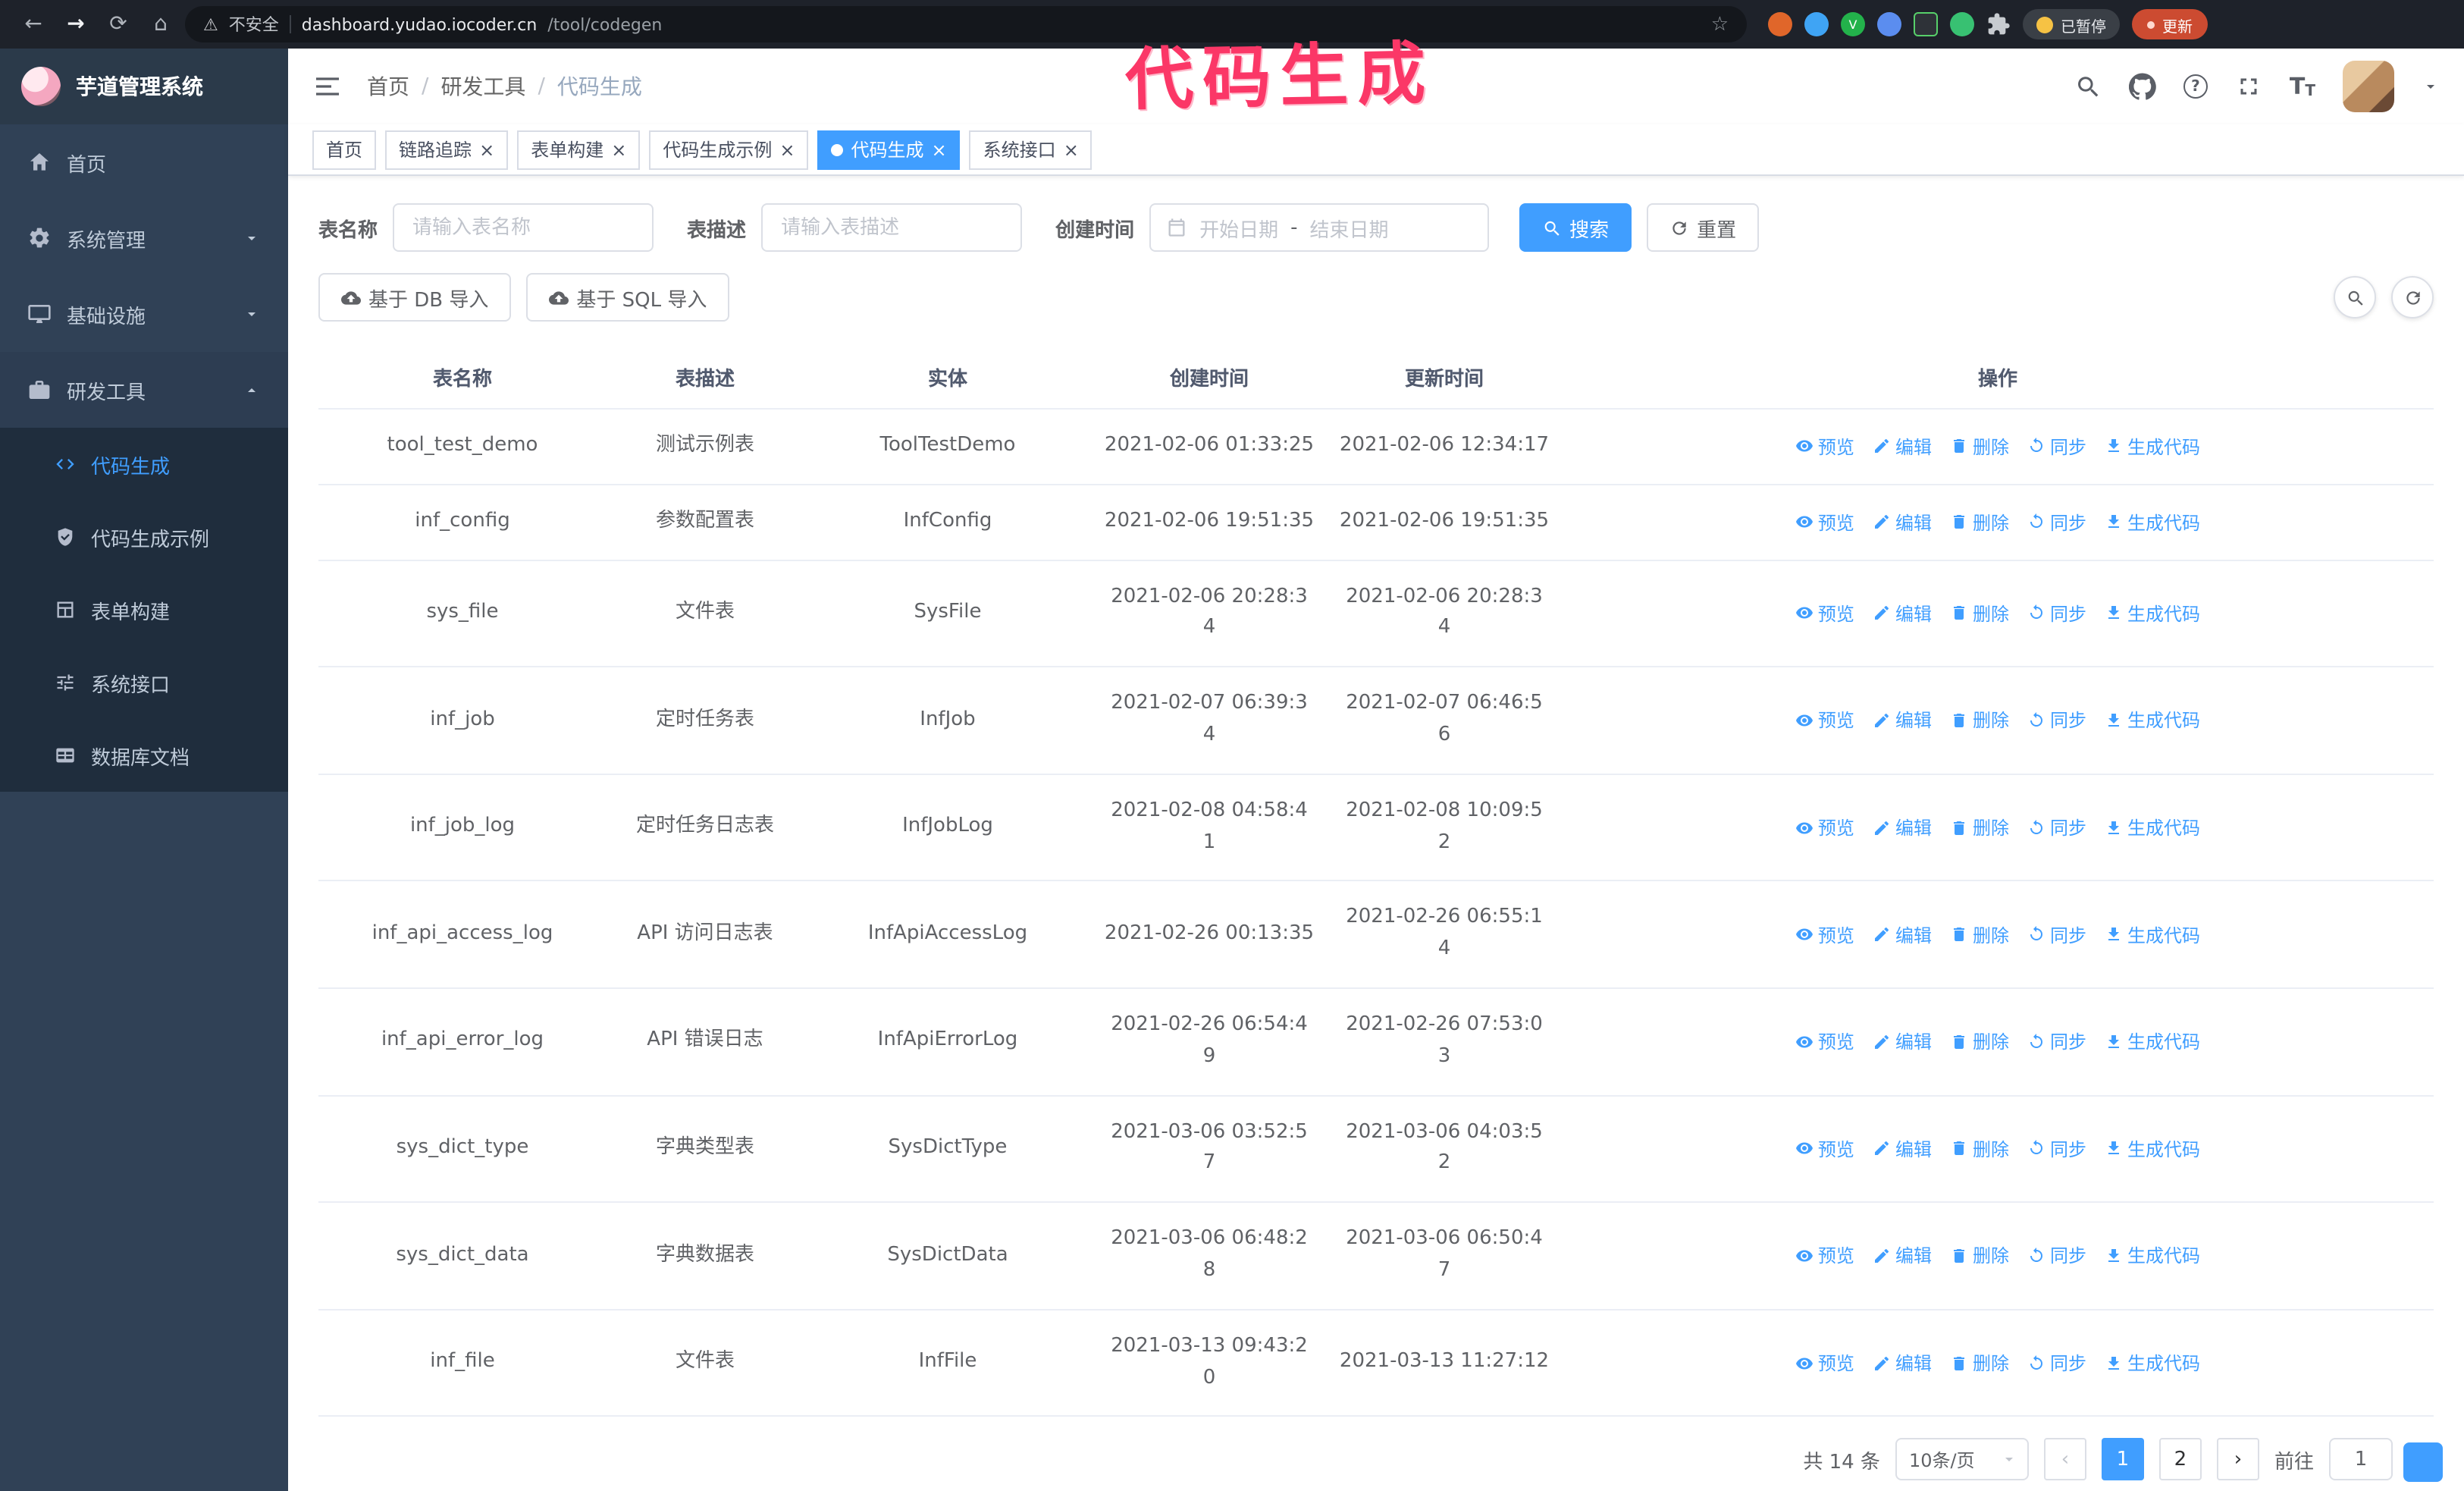 The height and width of the screenshot is (1491, 2464). Describe the element at coordinates (2196, 86) in the screenshot. I see `help-icon` at that location.